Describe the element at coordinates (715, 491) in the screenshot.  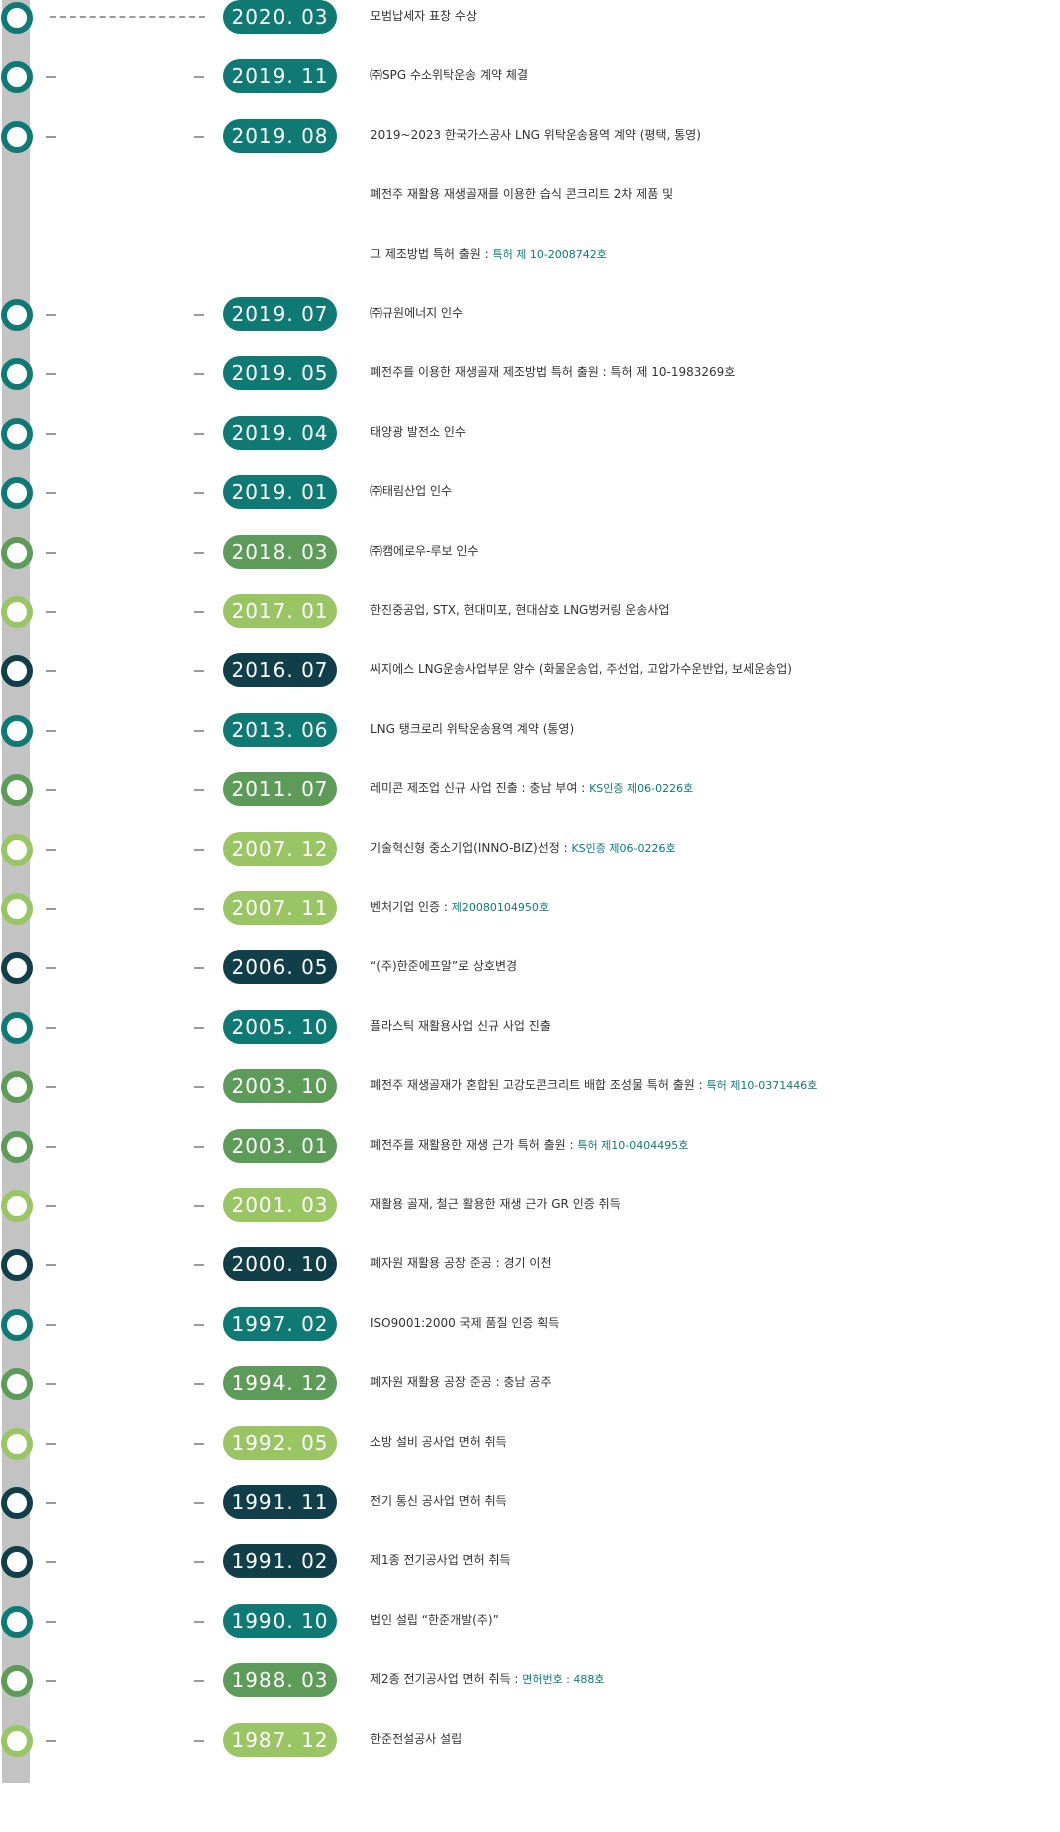
I see `event-description: ㈜태림산업 인수` at that location.